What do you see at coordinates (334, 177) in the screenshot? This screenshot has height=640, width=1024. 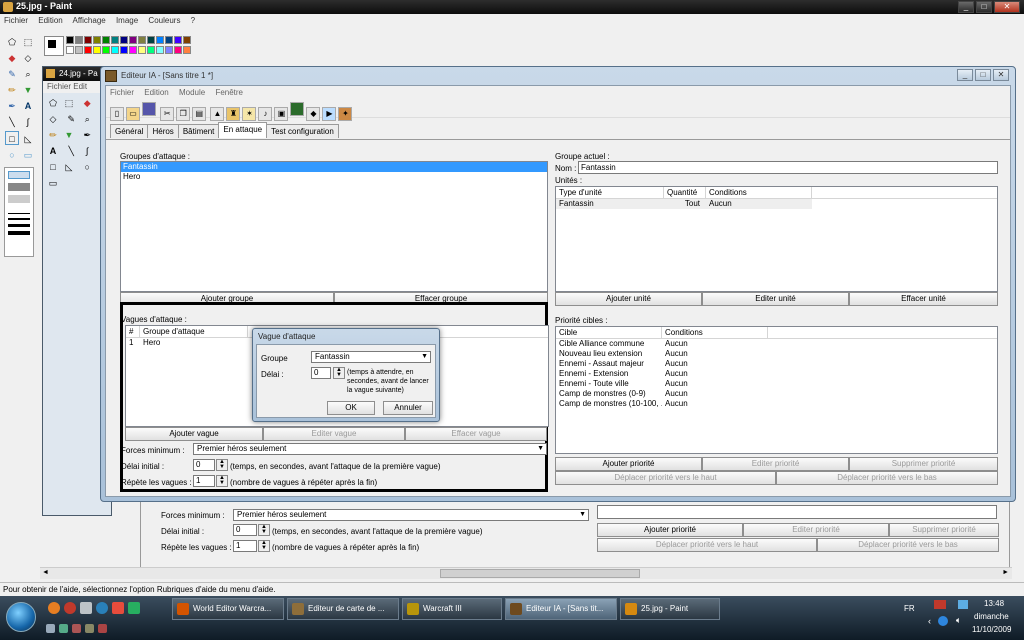 I see `attack-group-item: Hero` at bounding box center [334, 177].